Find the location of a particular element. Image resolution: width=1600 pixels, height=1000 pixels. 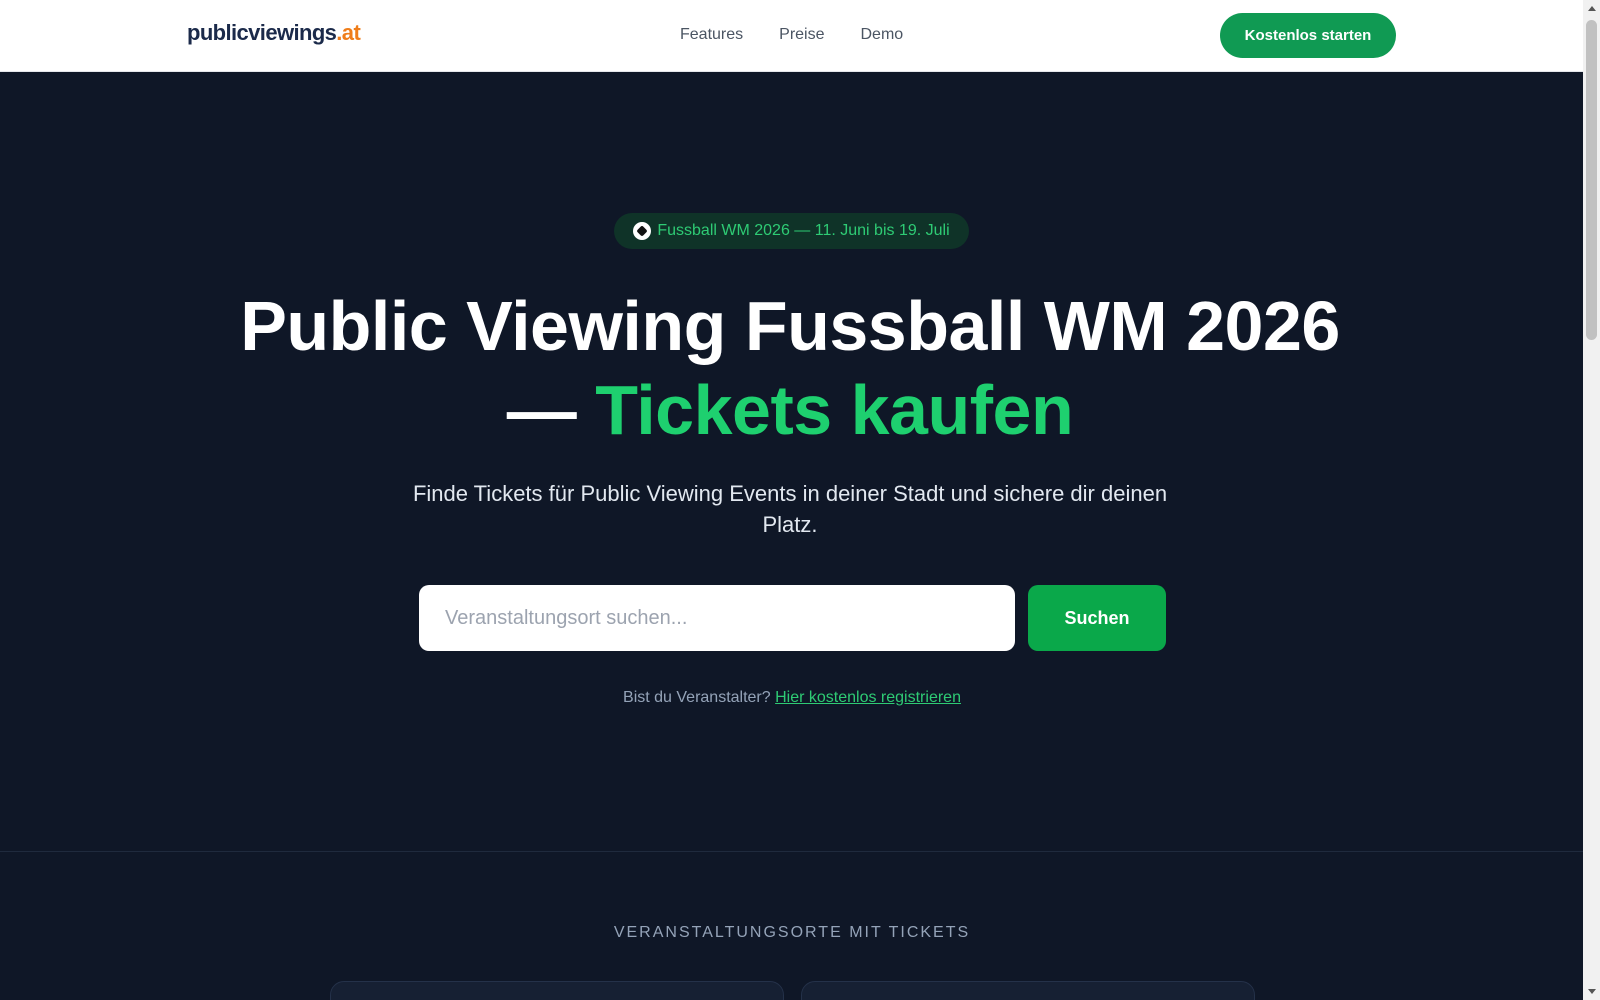

start-free-button: Kostenlos starten is located at coordinates (1308, 35).